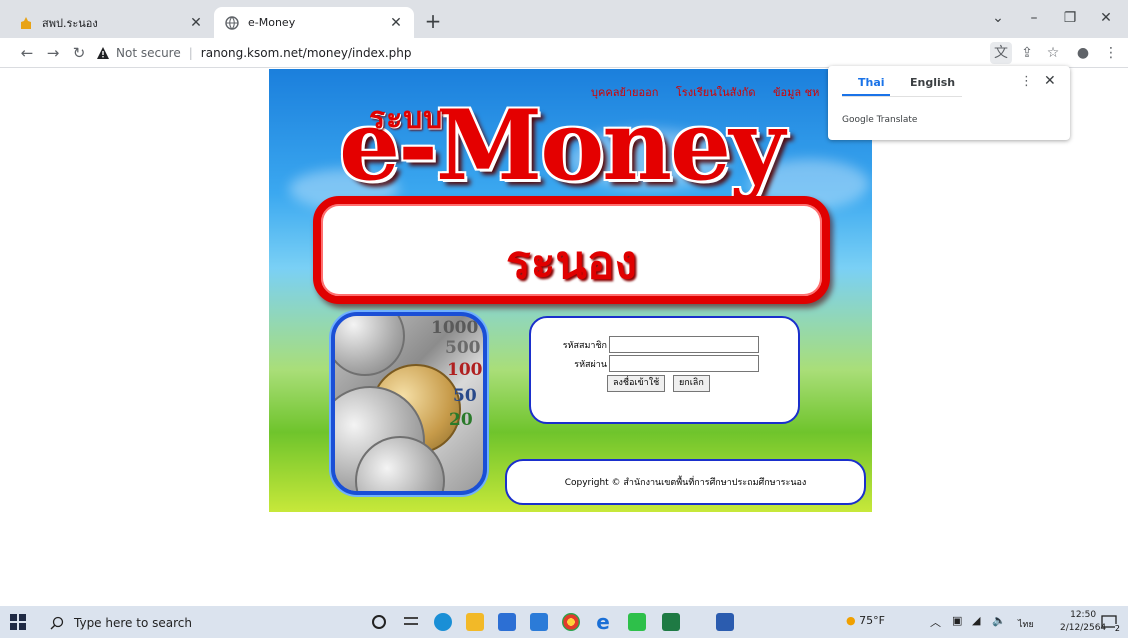 The width and height of the screenshot is (1128, 638). I want to click on word-icon, so click(725, 622).